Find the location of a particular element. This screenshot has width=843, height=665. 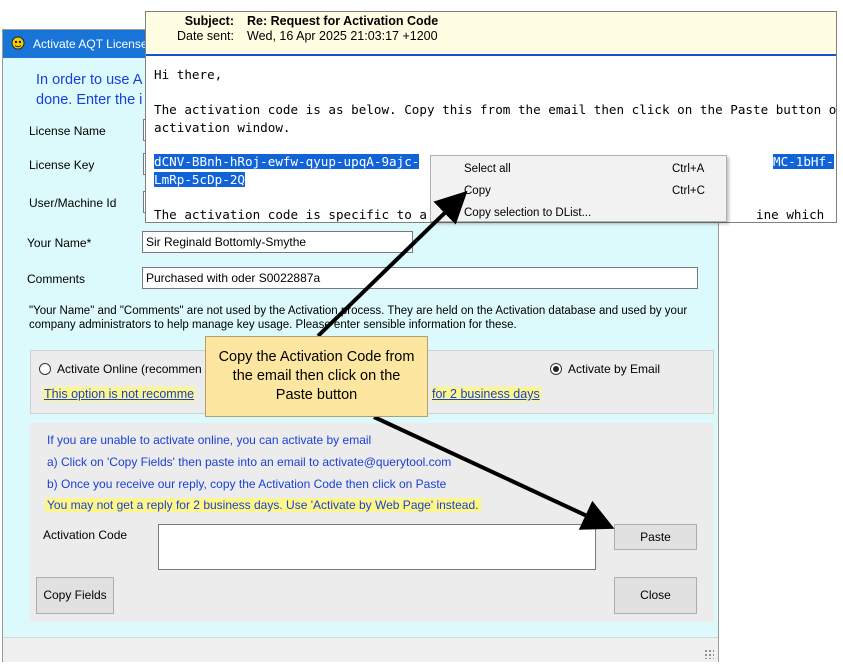

arrow-to-paste-button is located at coordinates (494, 472).